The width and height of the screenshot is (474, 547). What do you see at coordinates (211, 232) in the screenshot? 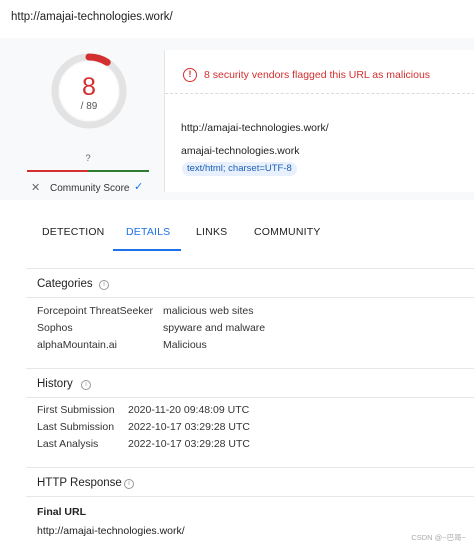
I see `tab-links: LINKS` at bounding box center [211, 232].